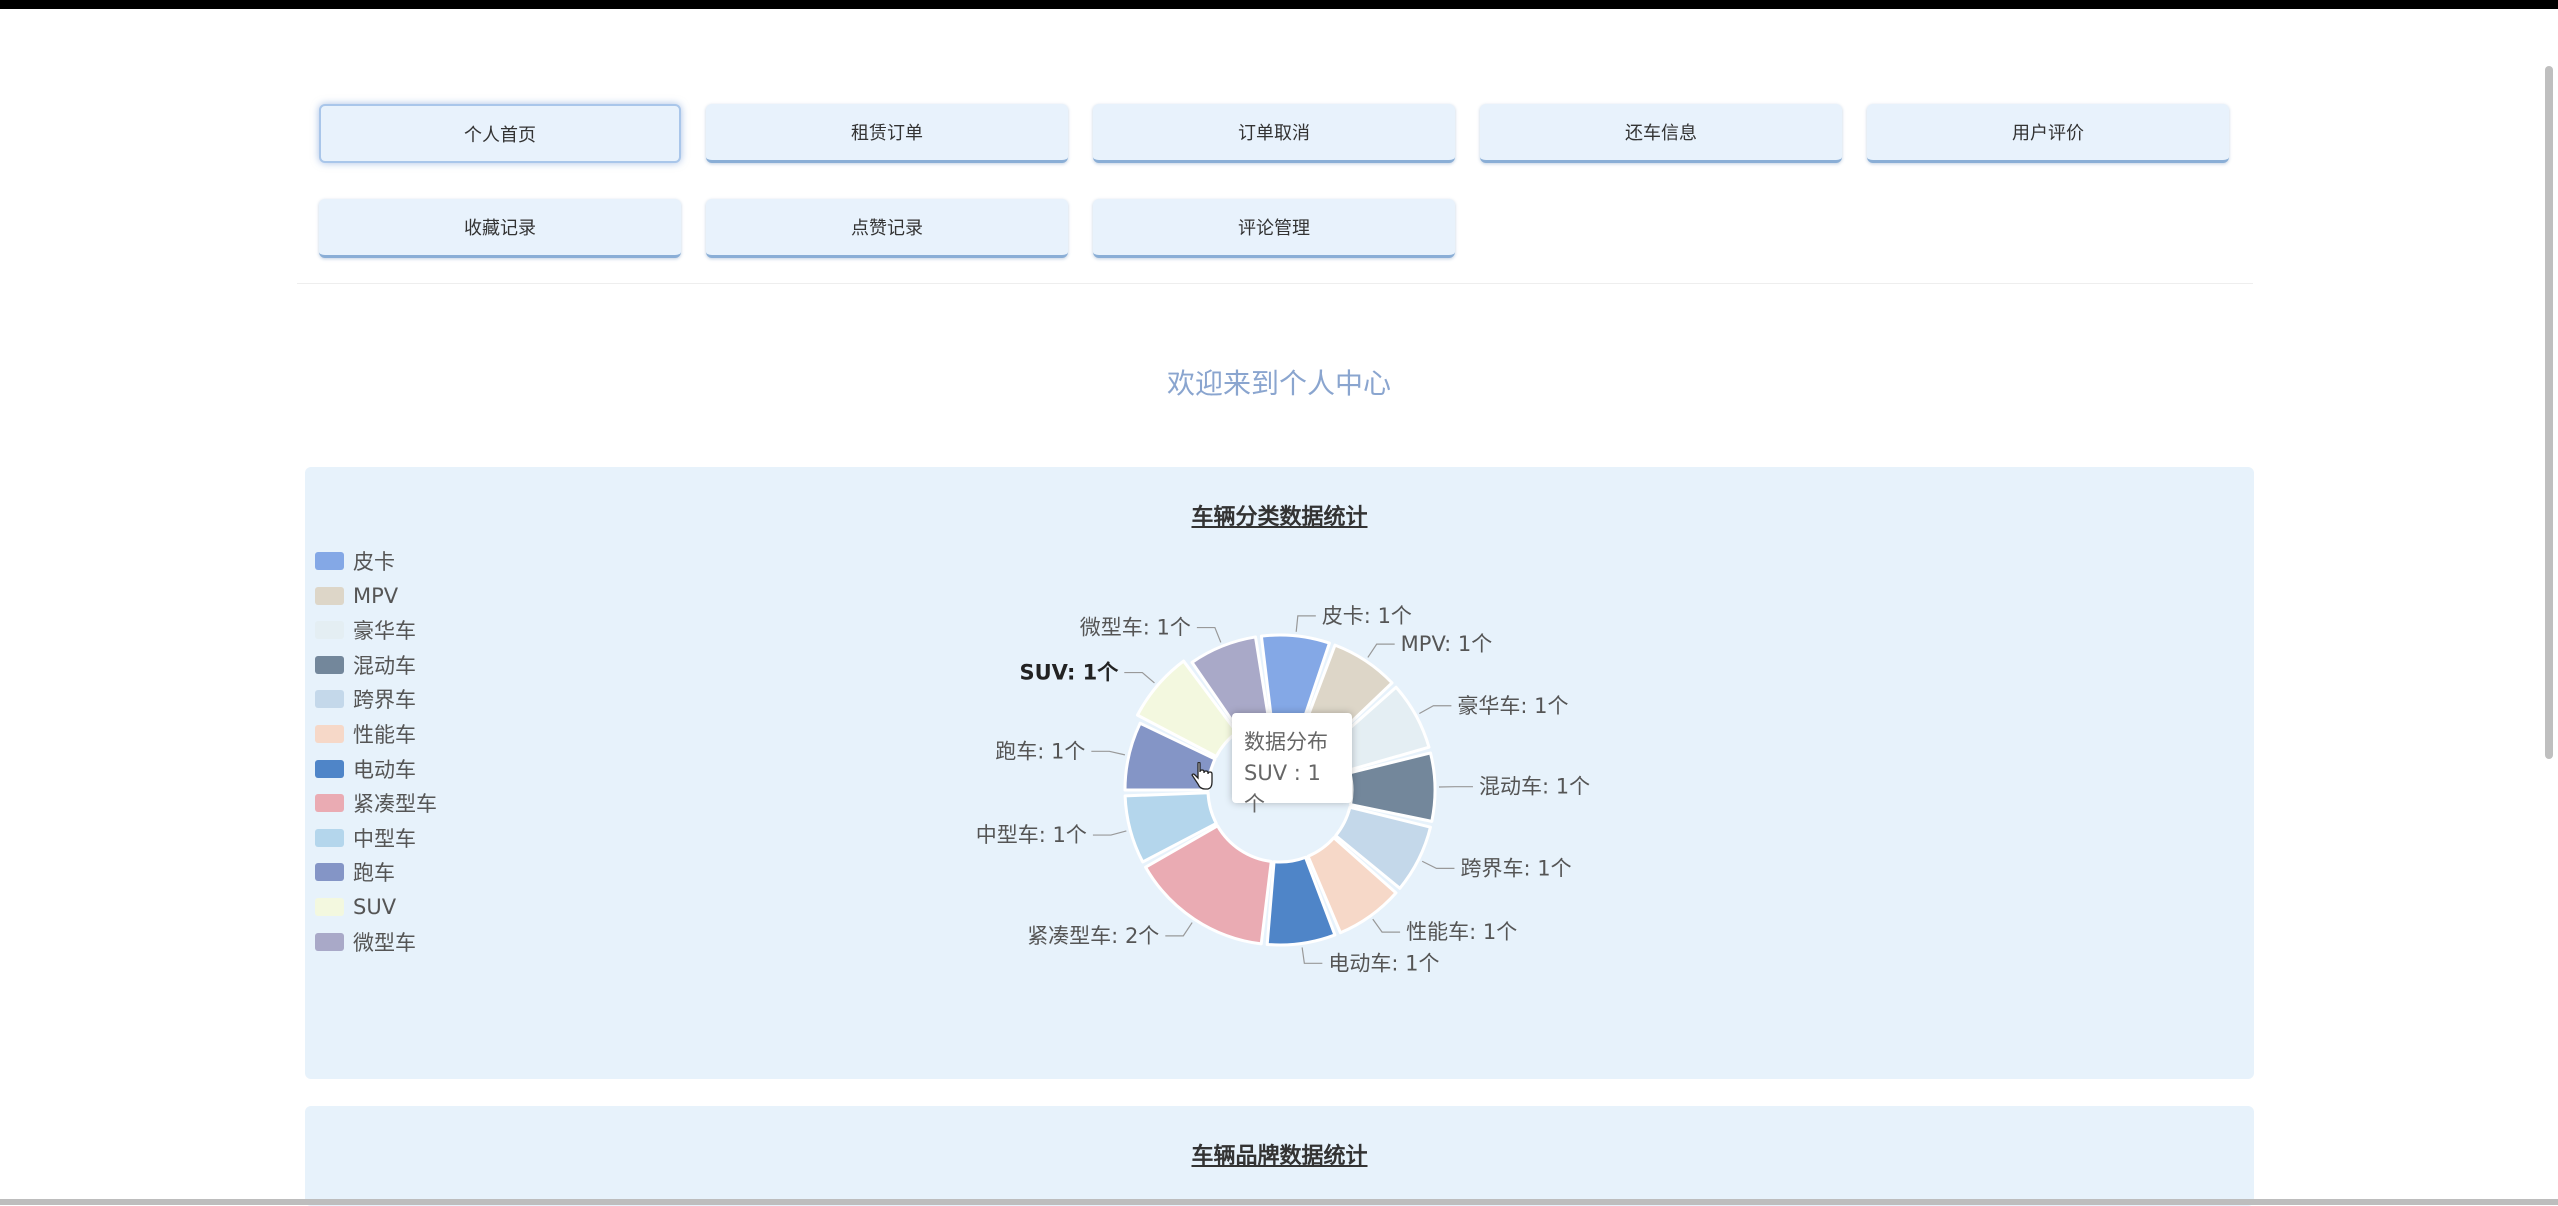 The height and width of the screenshot is (1206, 2558). Describe the element at coordinates (1447, 644) in the screenshot. I see `slice-label: MPV: 1个` at that location.